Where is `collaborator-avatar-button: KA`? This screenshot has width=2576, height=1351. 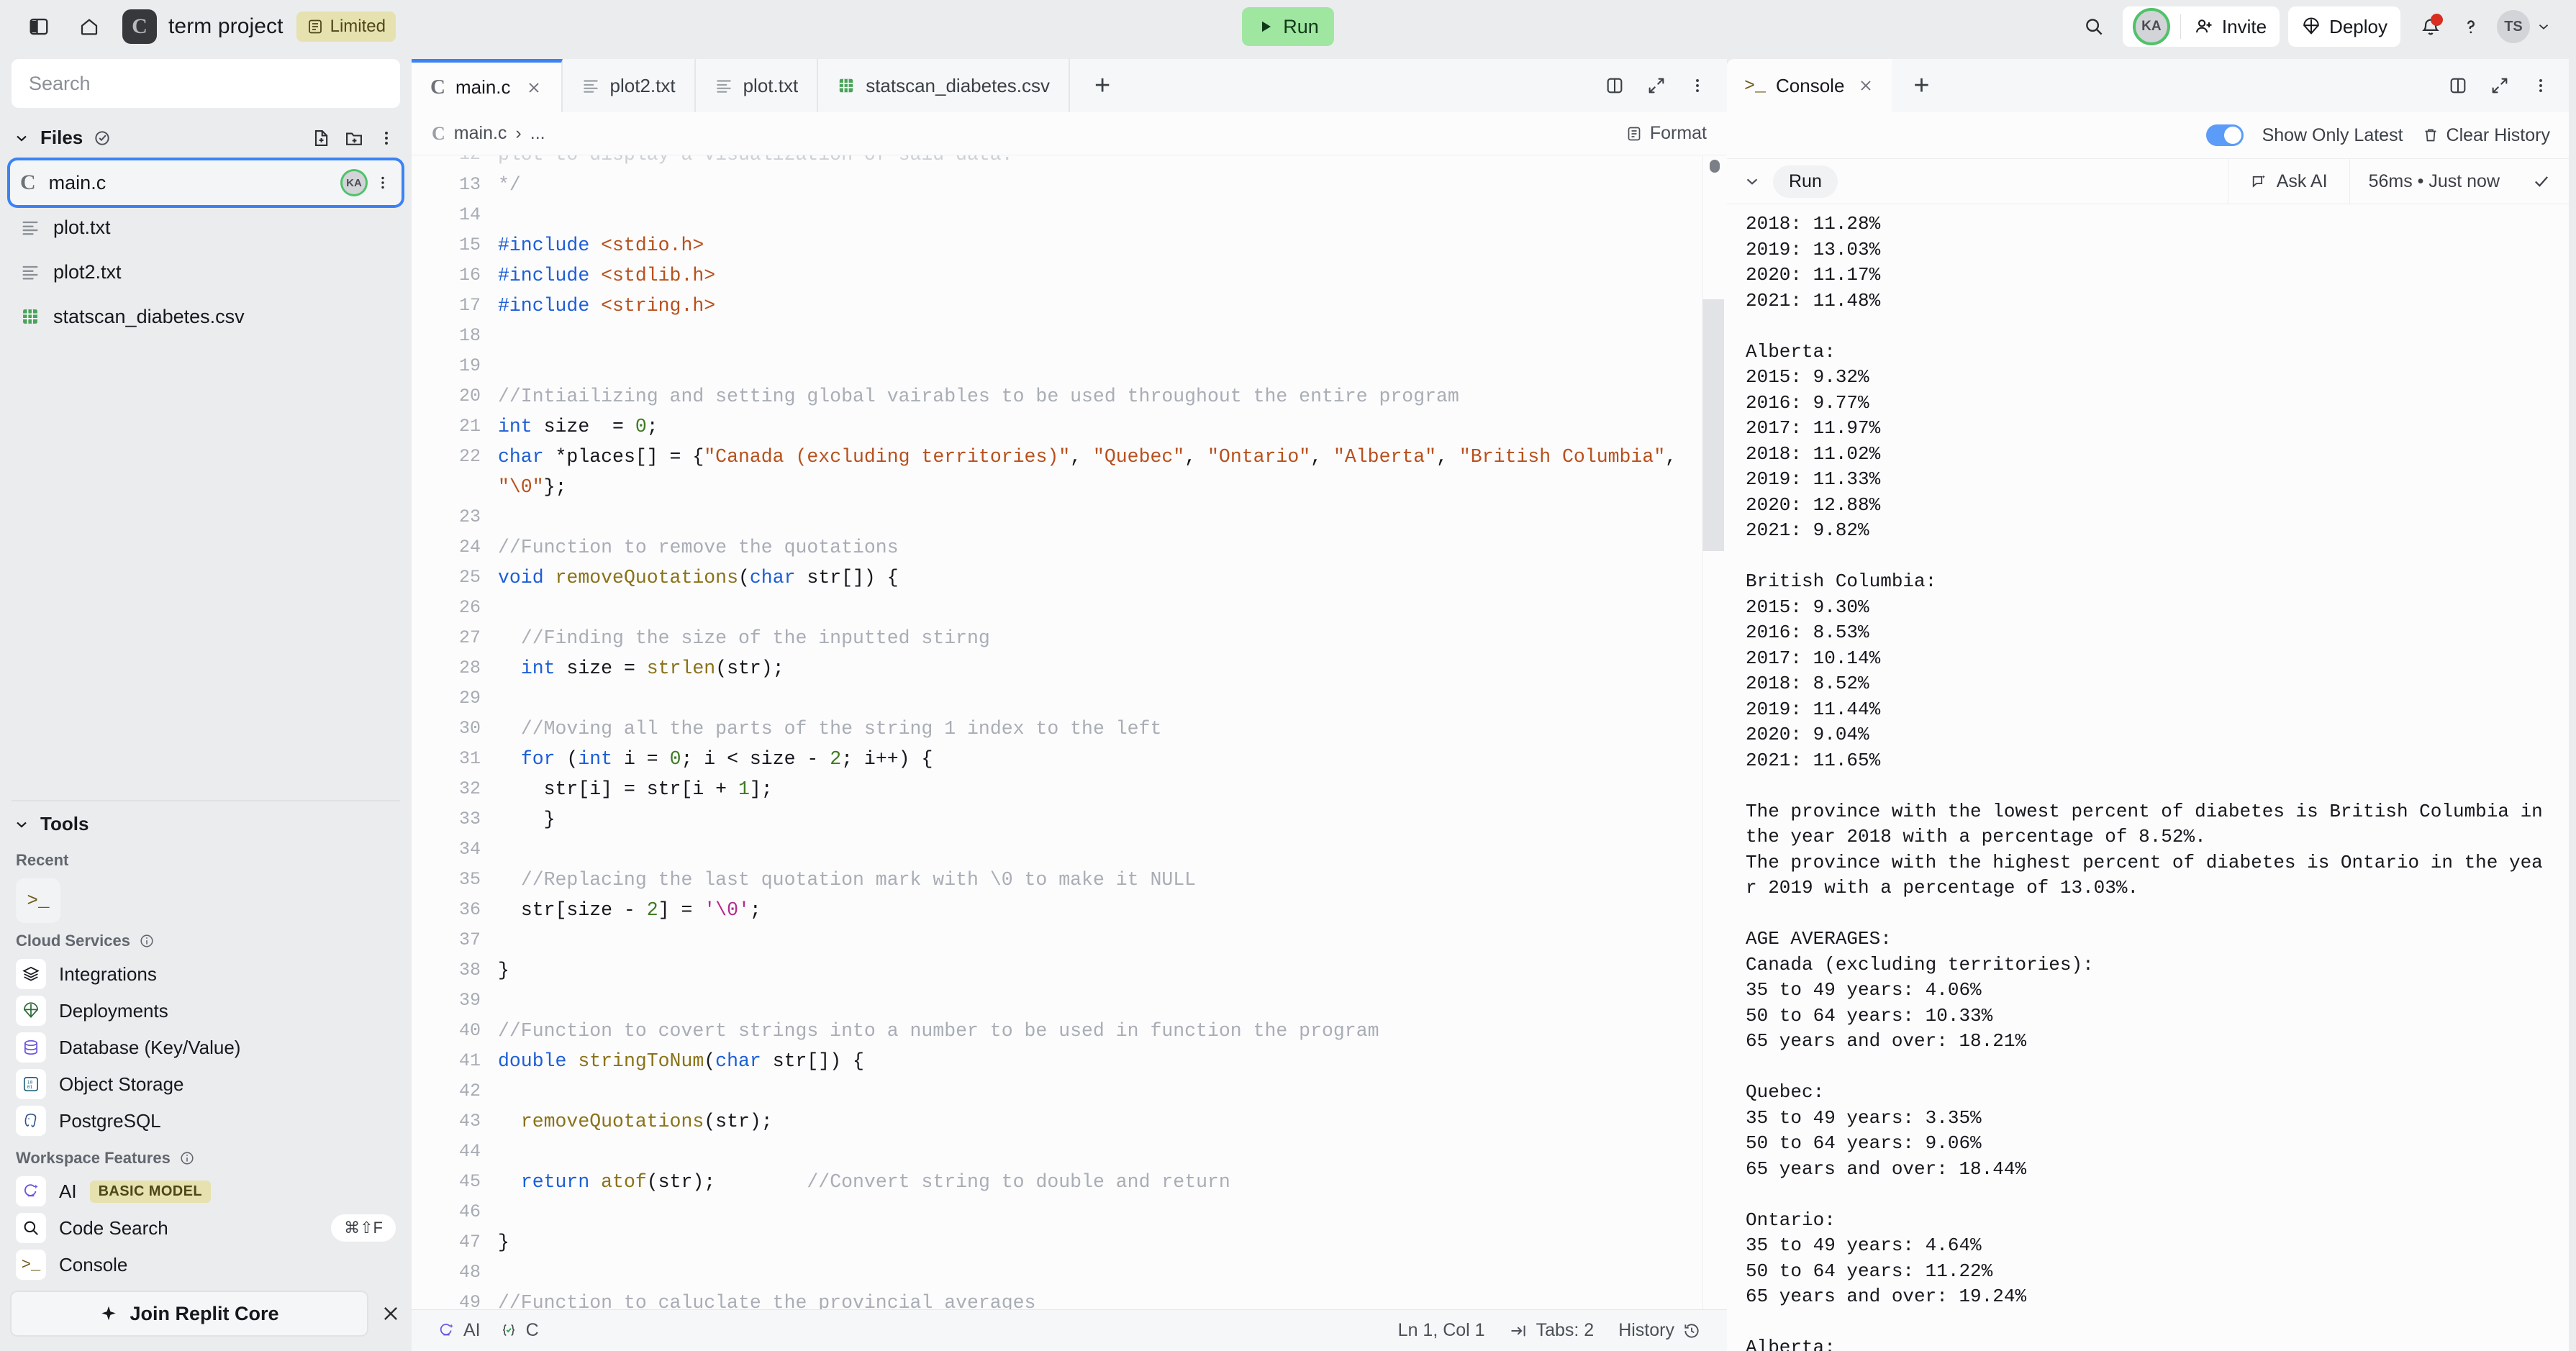 collaborator-avatar-button: KA is located at coordinates (2151, 26).